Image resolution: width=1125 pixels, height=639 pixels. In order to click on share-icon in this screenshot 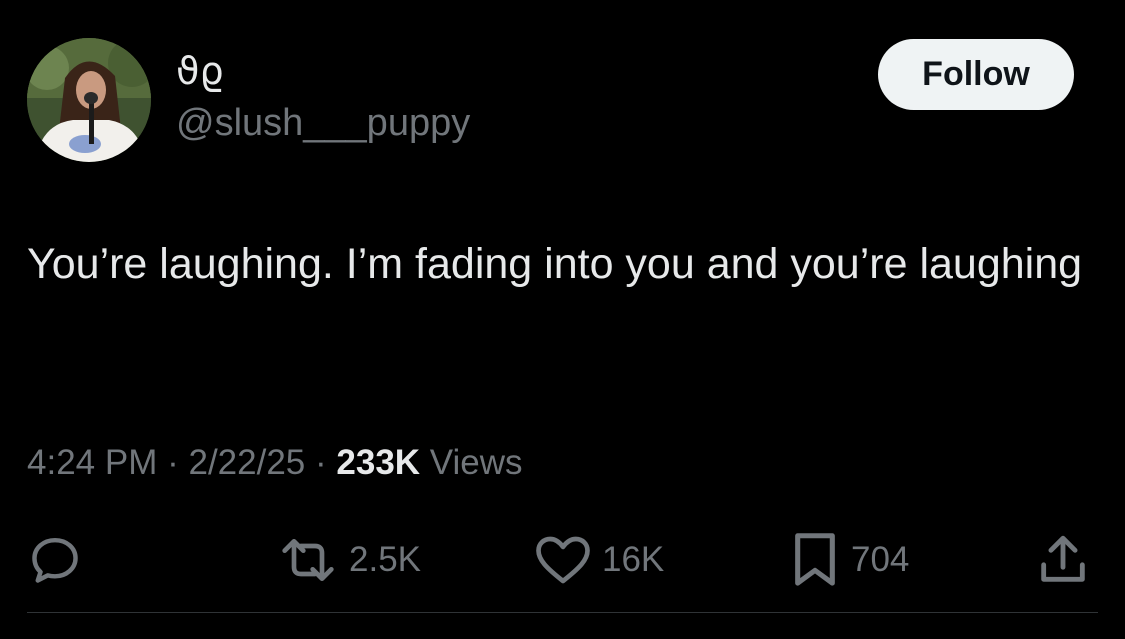, I will do `click(1063, 558)`.